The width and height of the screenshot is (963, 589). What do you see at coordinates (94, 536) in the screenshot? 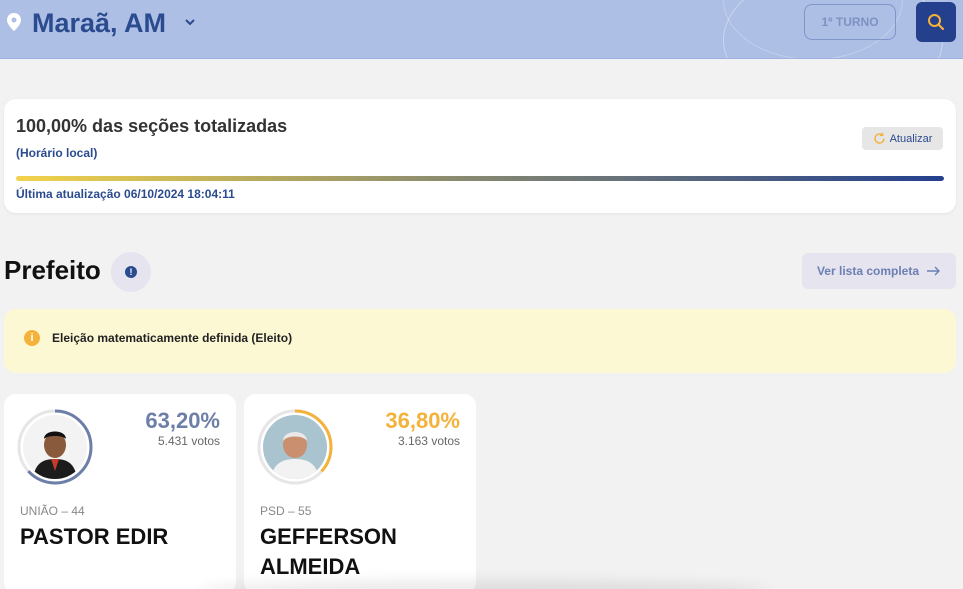
I see `candidate-name: PASTOR EDIR` at bounding box center [94, 536].